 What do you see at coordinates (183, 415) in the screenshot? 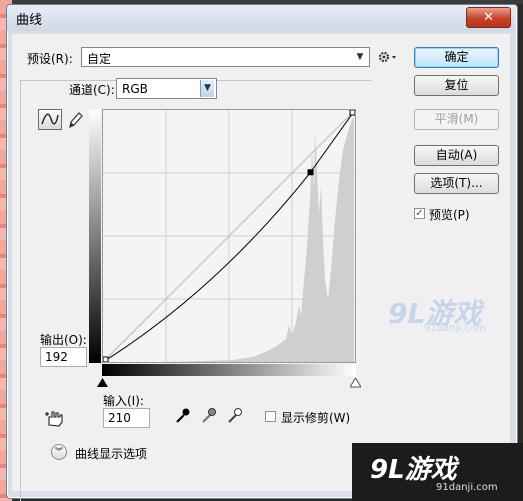
I see `black-eyedropper-icon` at bounding box center [183, 415].